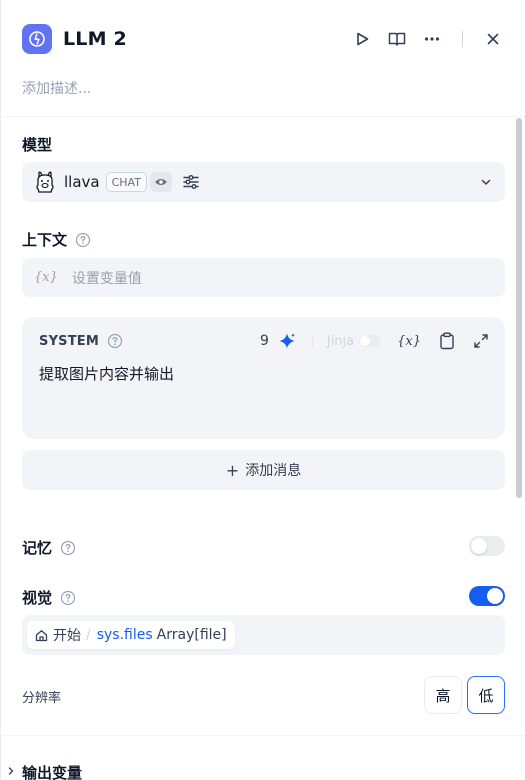 Image resolution: width=525 pixels, height=780 pixels. I want to click on resolution-label: 分辨率, so click(42, 698).